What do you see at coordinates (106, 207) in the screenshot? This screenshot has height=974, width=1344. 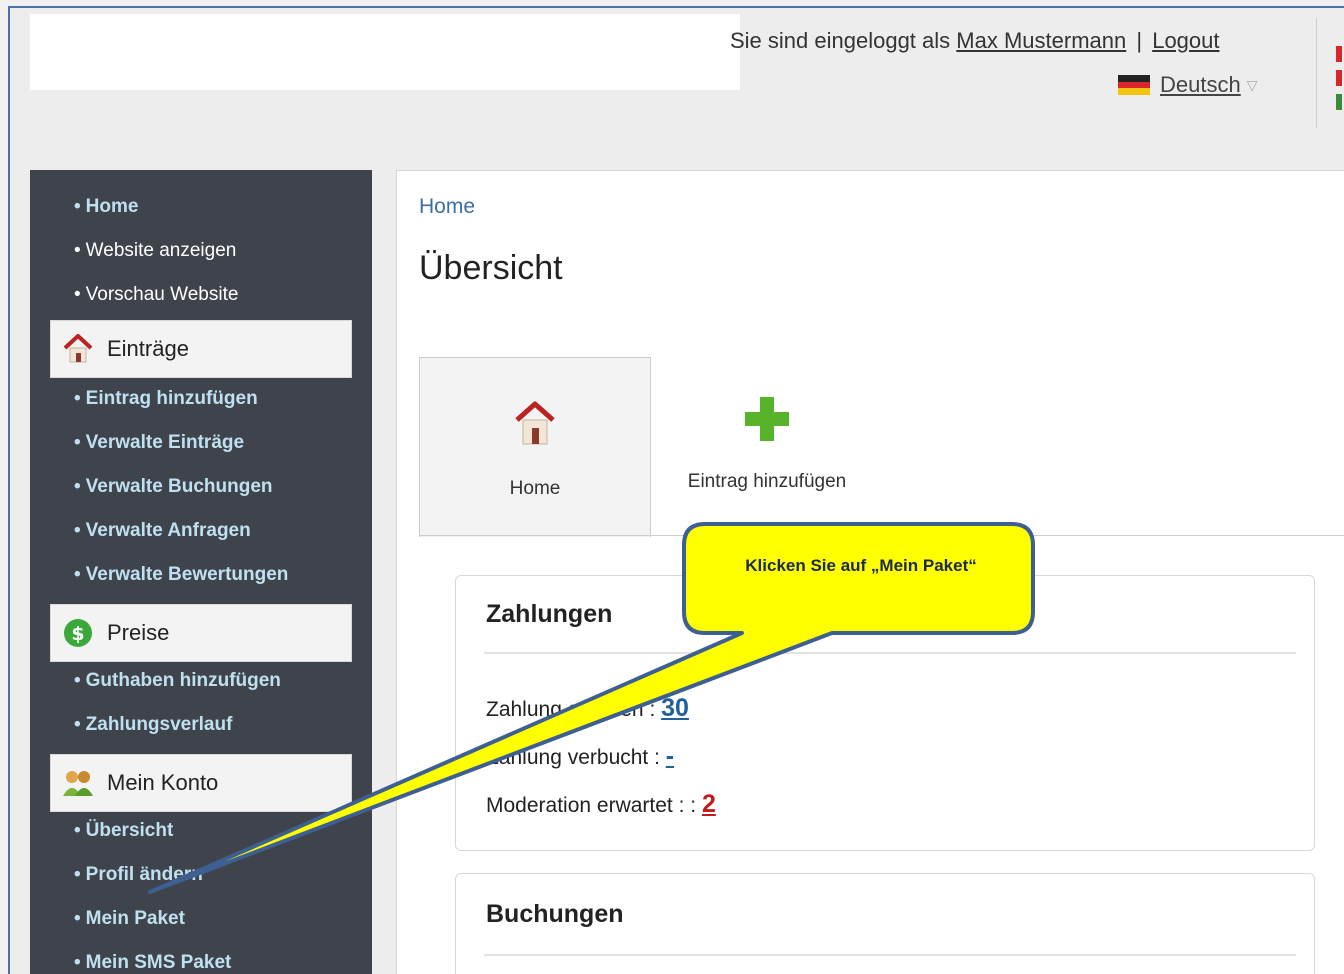 I see `sidebar-item-home: • Home` at bounding box center [106, 207].